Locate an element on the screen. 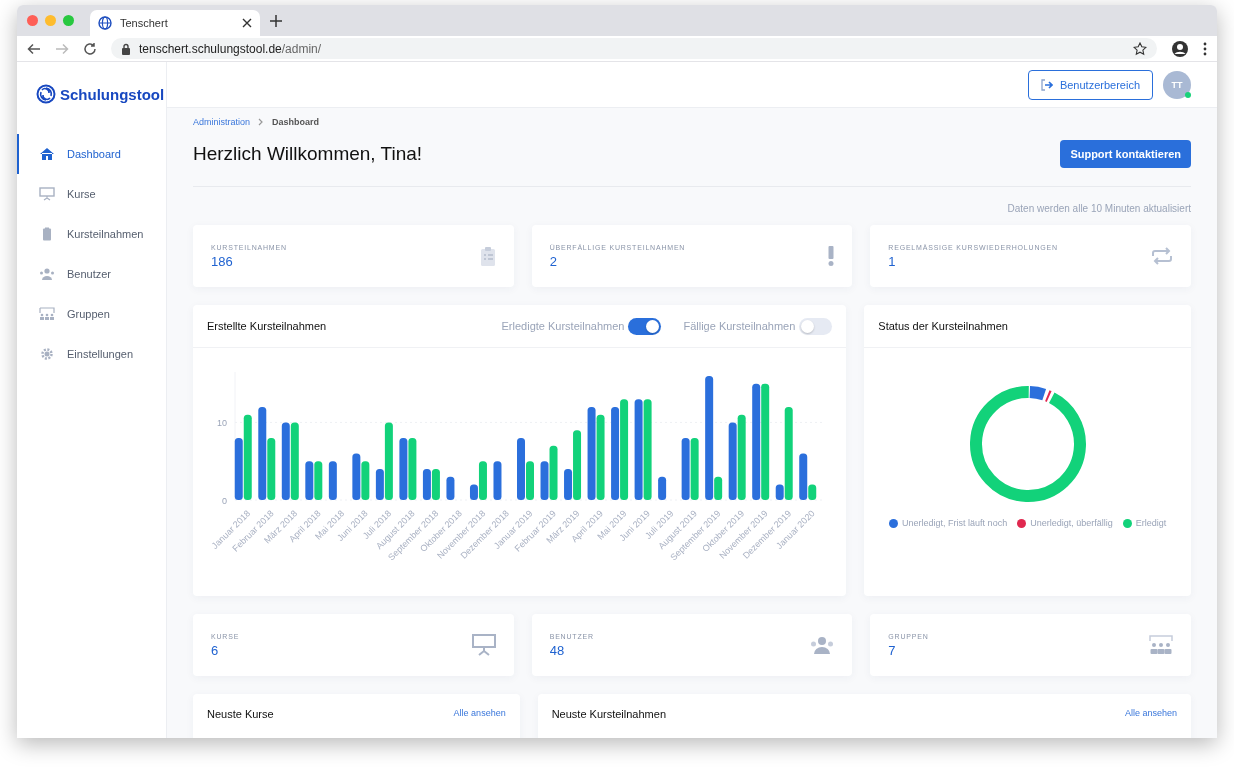  update-note: Daten werden alle 10 Minuten aktualisiert is located at coordinates (1098, 209).